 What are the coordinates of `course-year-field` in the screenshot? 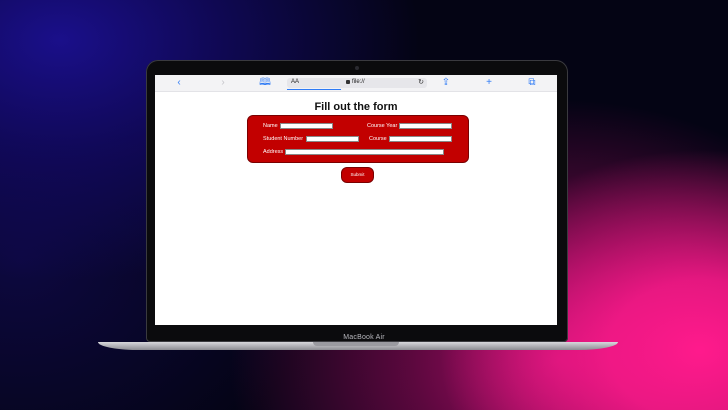 It's located at (425, 126).